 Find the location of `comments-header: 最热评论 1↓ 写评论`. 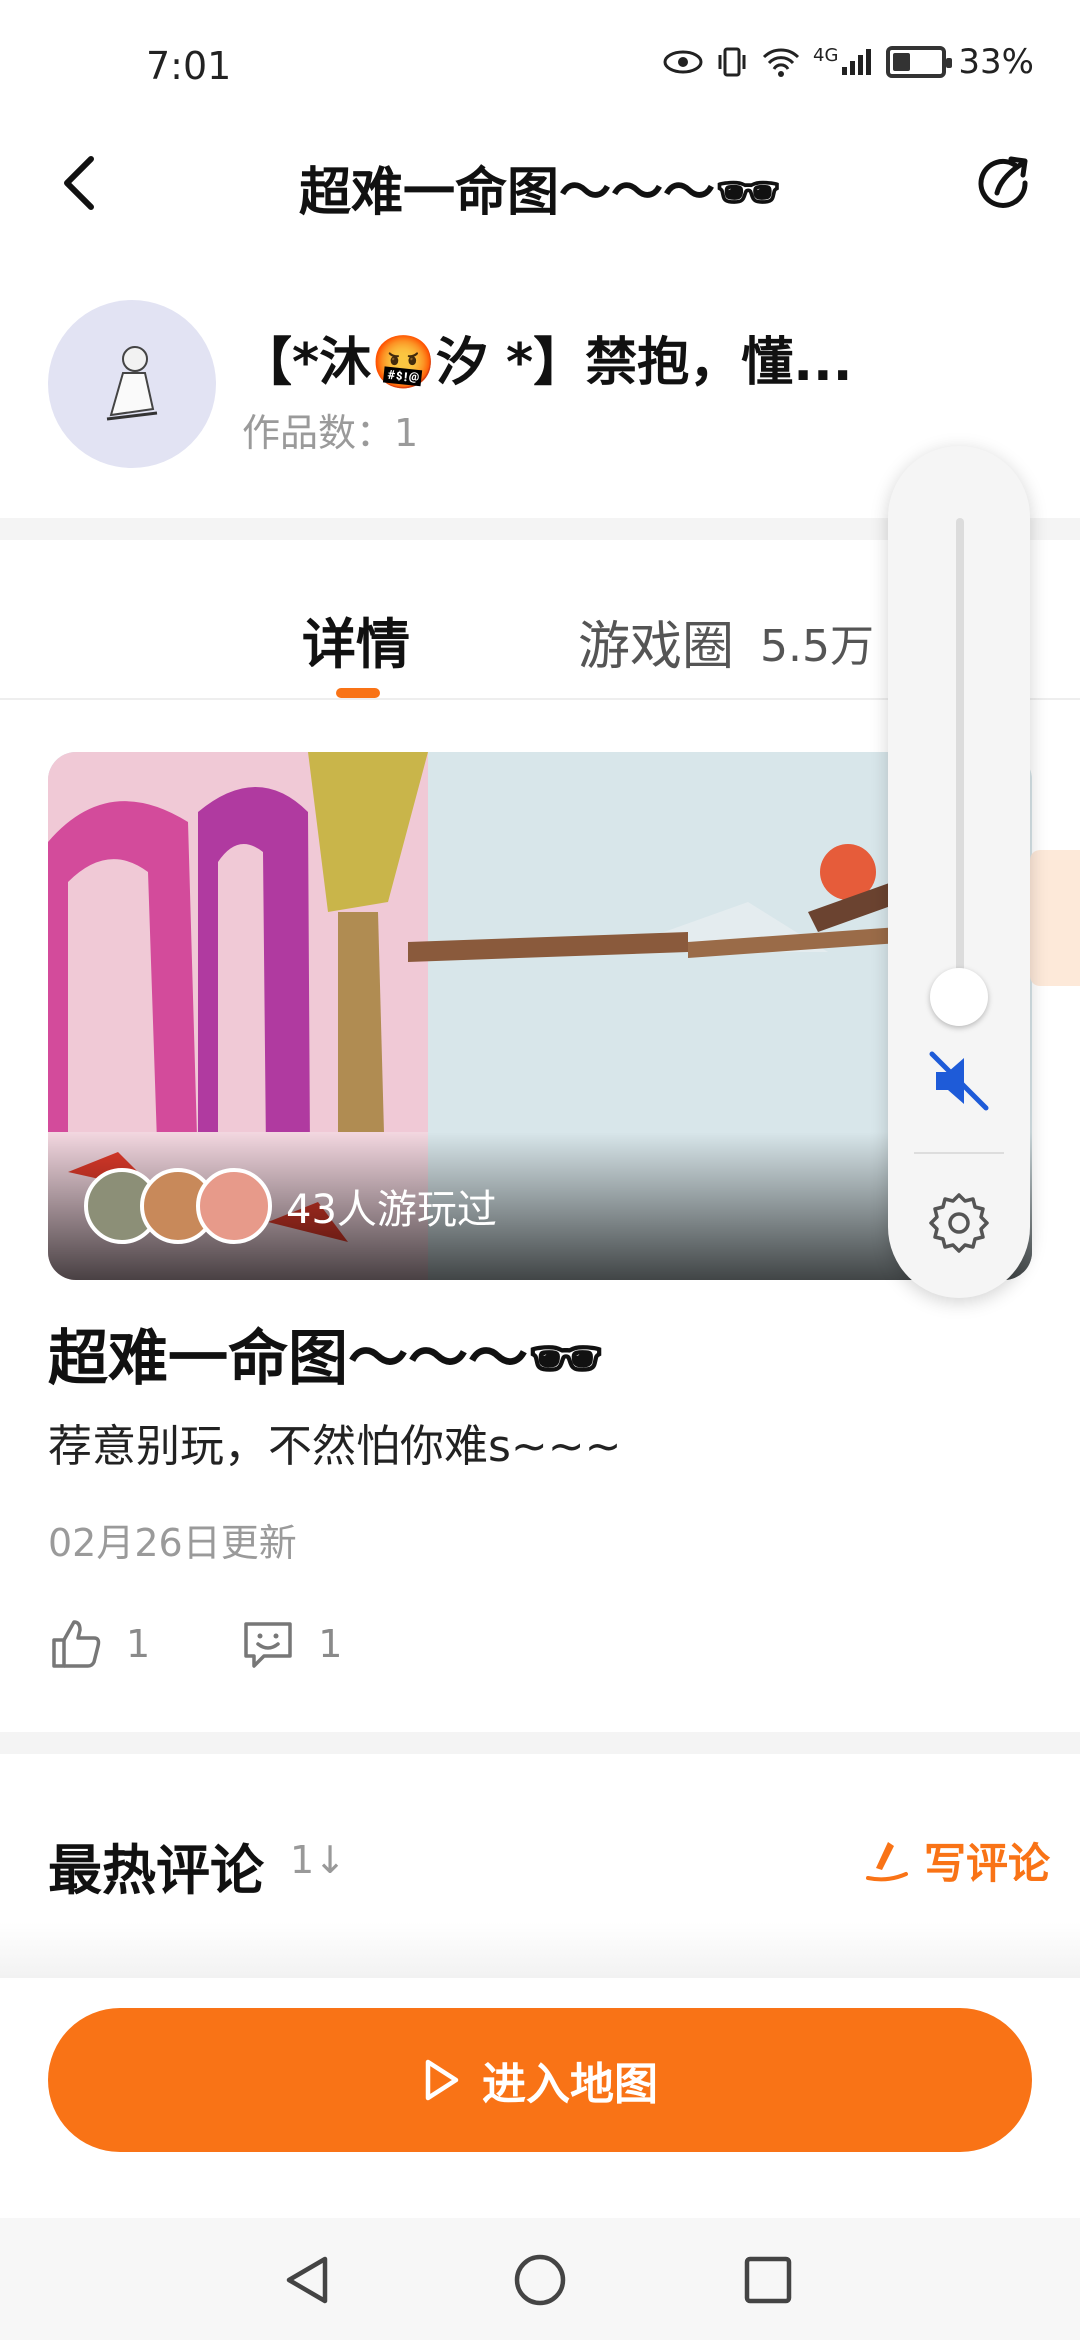

comments-header: 最热评论 1↓ 写评论 is located at coordinates (540, 1856).